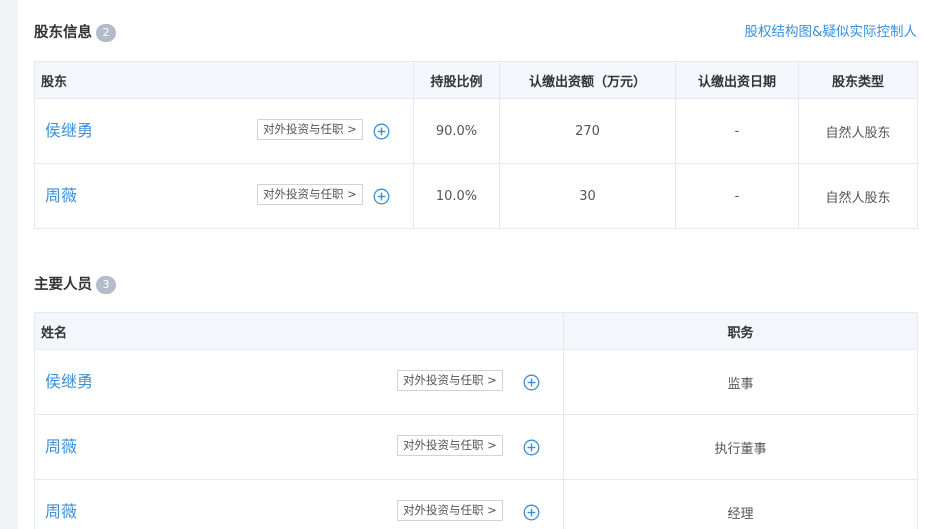 Image resolution: width=925 pixels, height=529 pixels. What do you see at coordinates (587, 131) in the screenshot?
I see `subscribed-amount: 270` at bounding box center [587, 131].